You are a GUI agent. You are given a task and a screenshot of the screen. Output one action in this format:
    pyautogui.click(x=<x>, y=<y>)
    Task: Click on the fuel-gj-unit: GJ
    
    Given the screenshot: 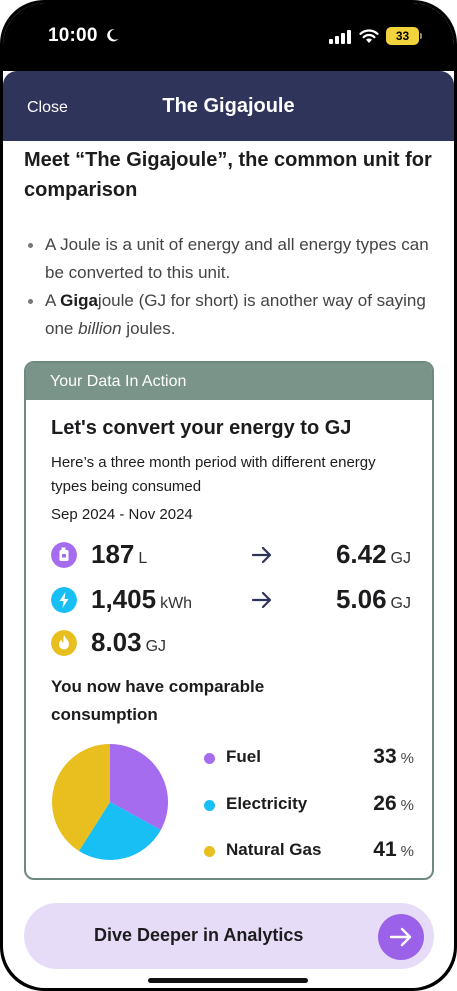 What is the action you would take?
    pyautogui.click(x=400, y=558)
    